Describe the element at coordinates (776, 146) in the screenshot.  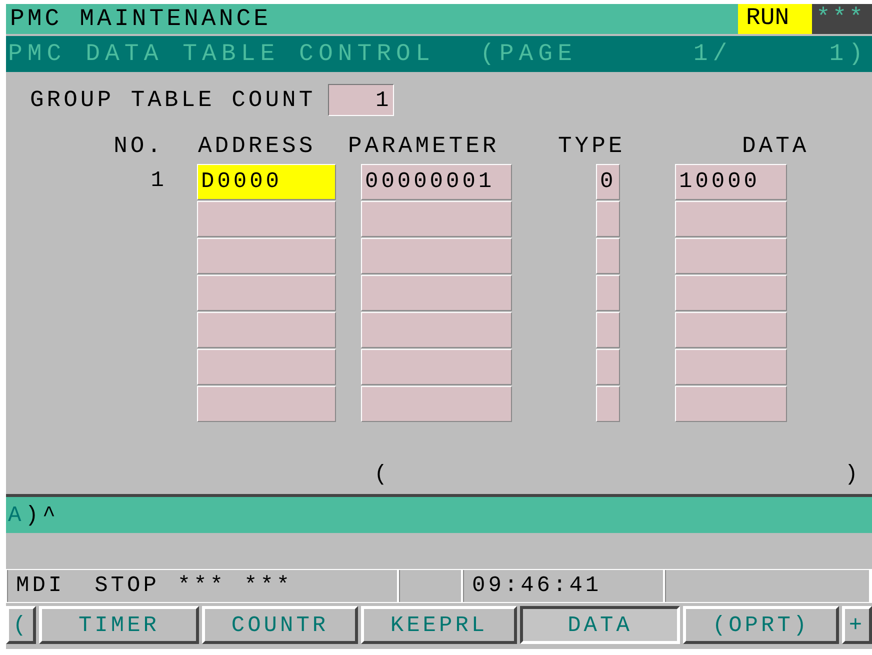
I see `column-header: DATA` at that location.